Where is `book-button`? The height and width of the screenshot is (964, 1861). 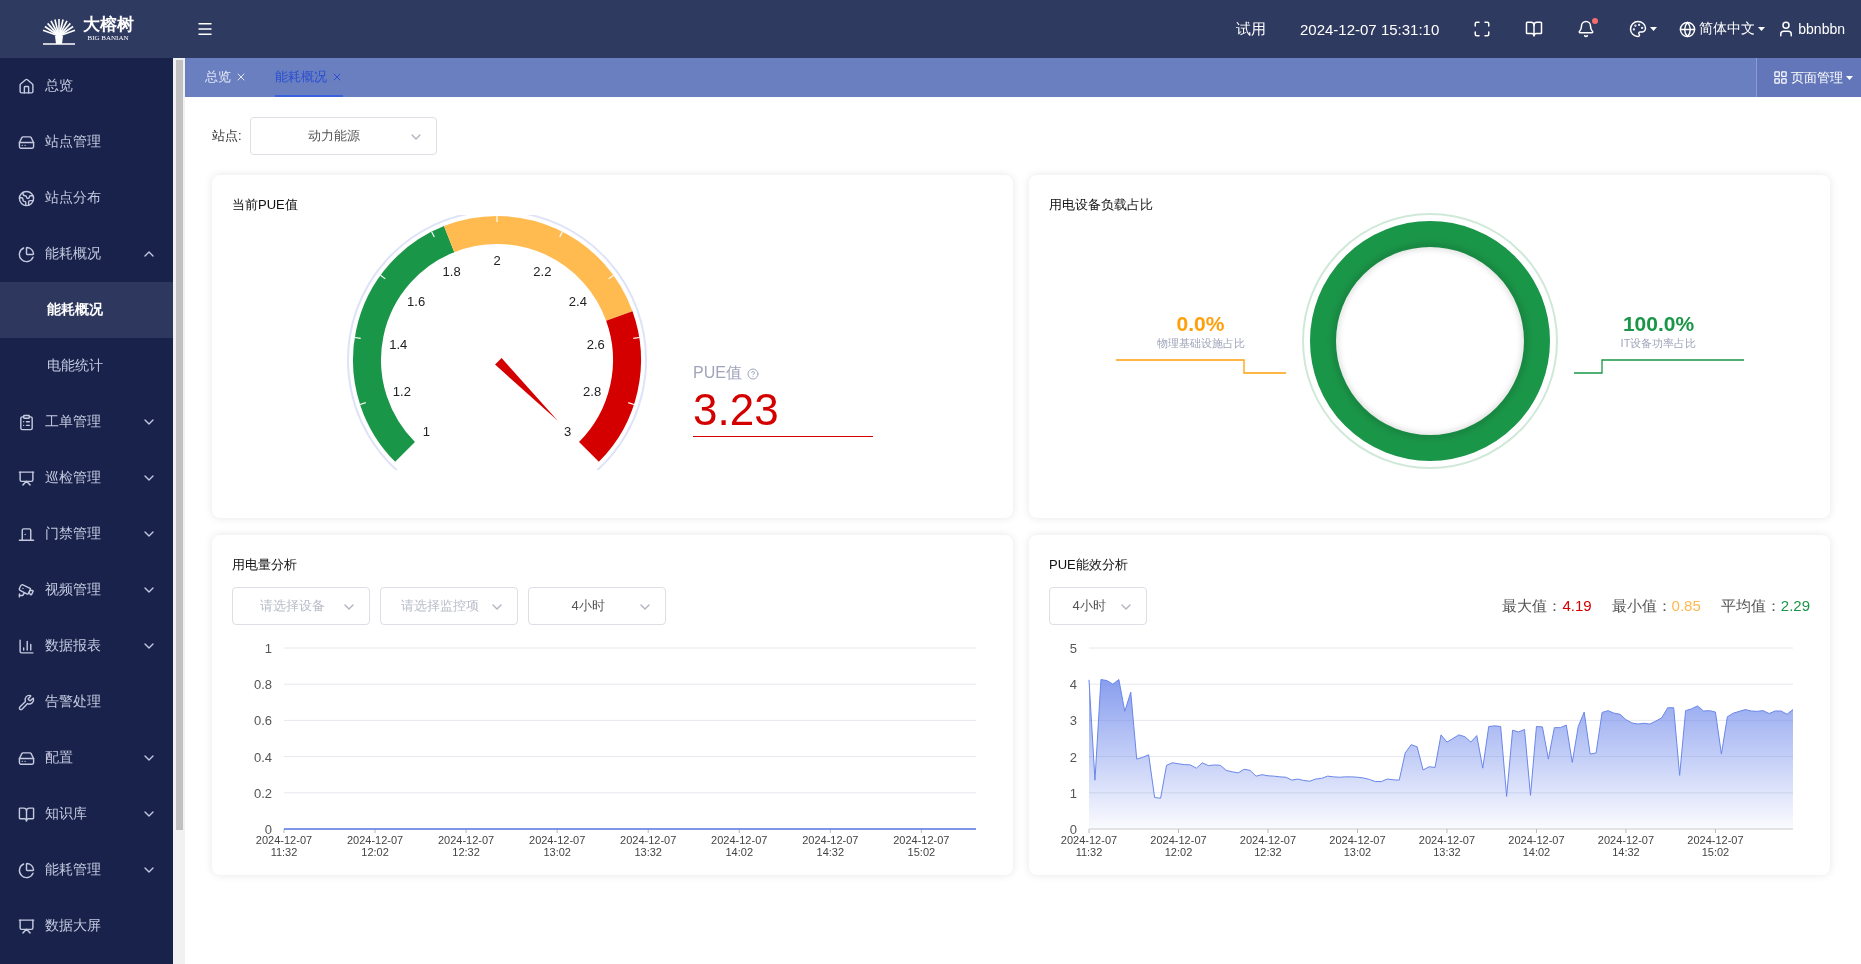
book-button is located at coordinates (1534, 29).